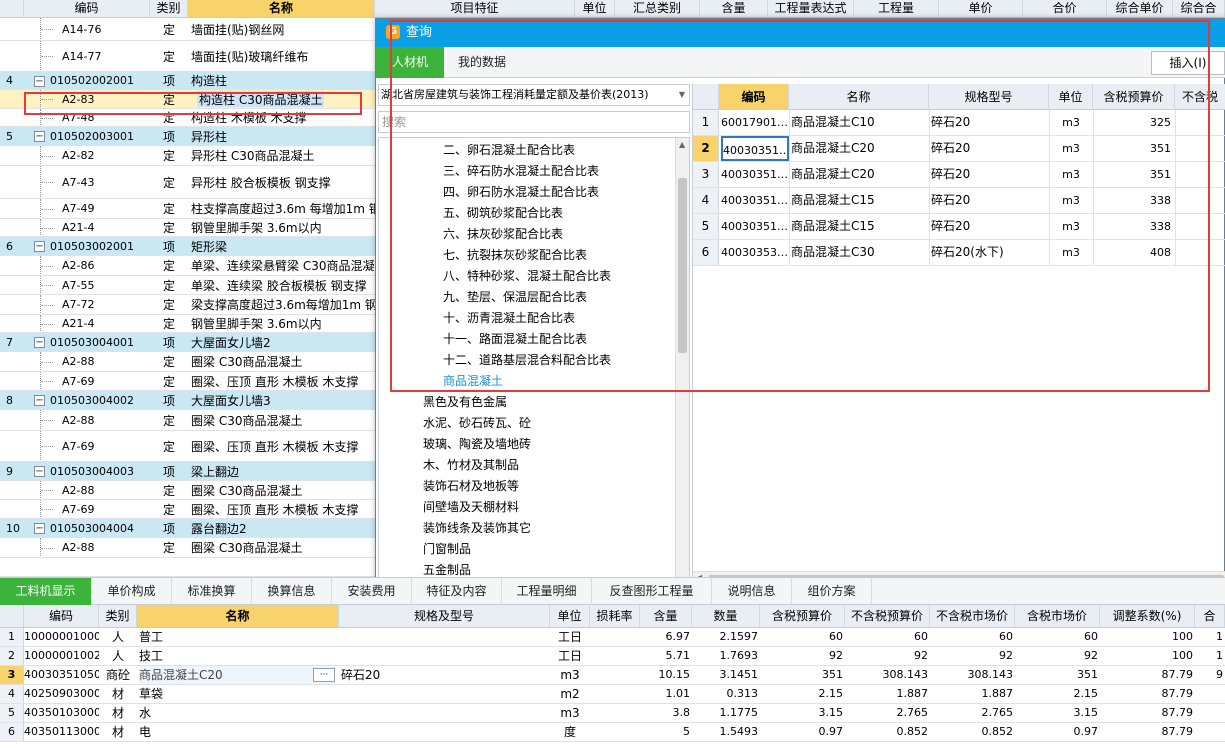  I want to click on col-unit-header: 单位, so click(595, 8).